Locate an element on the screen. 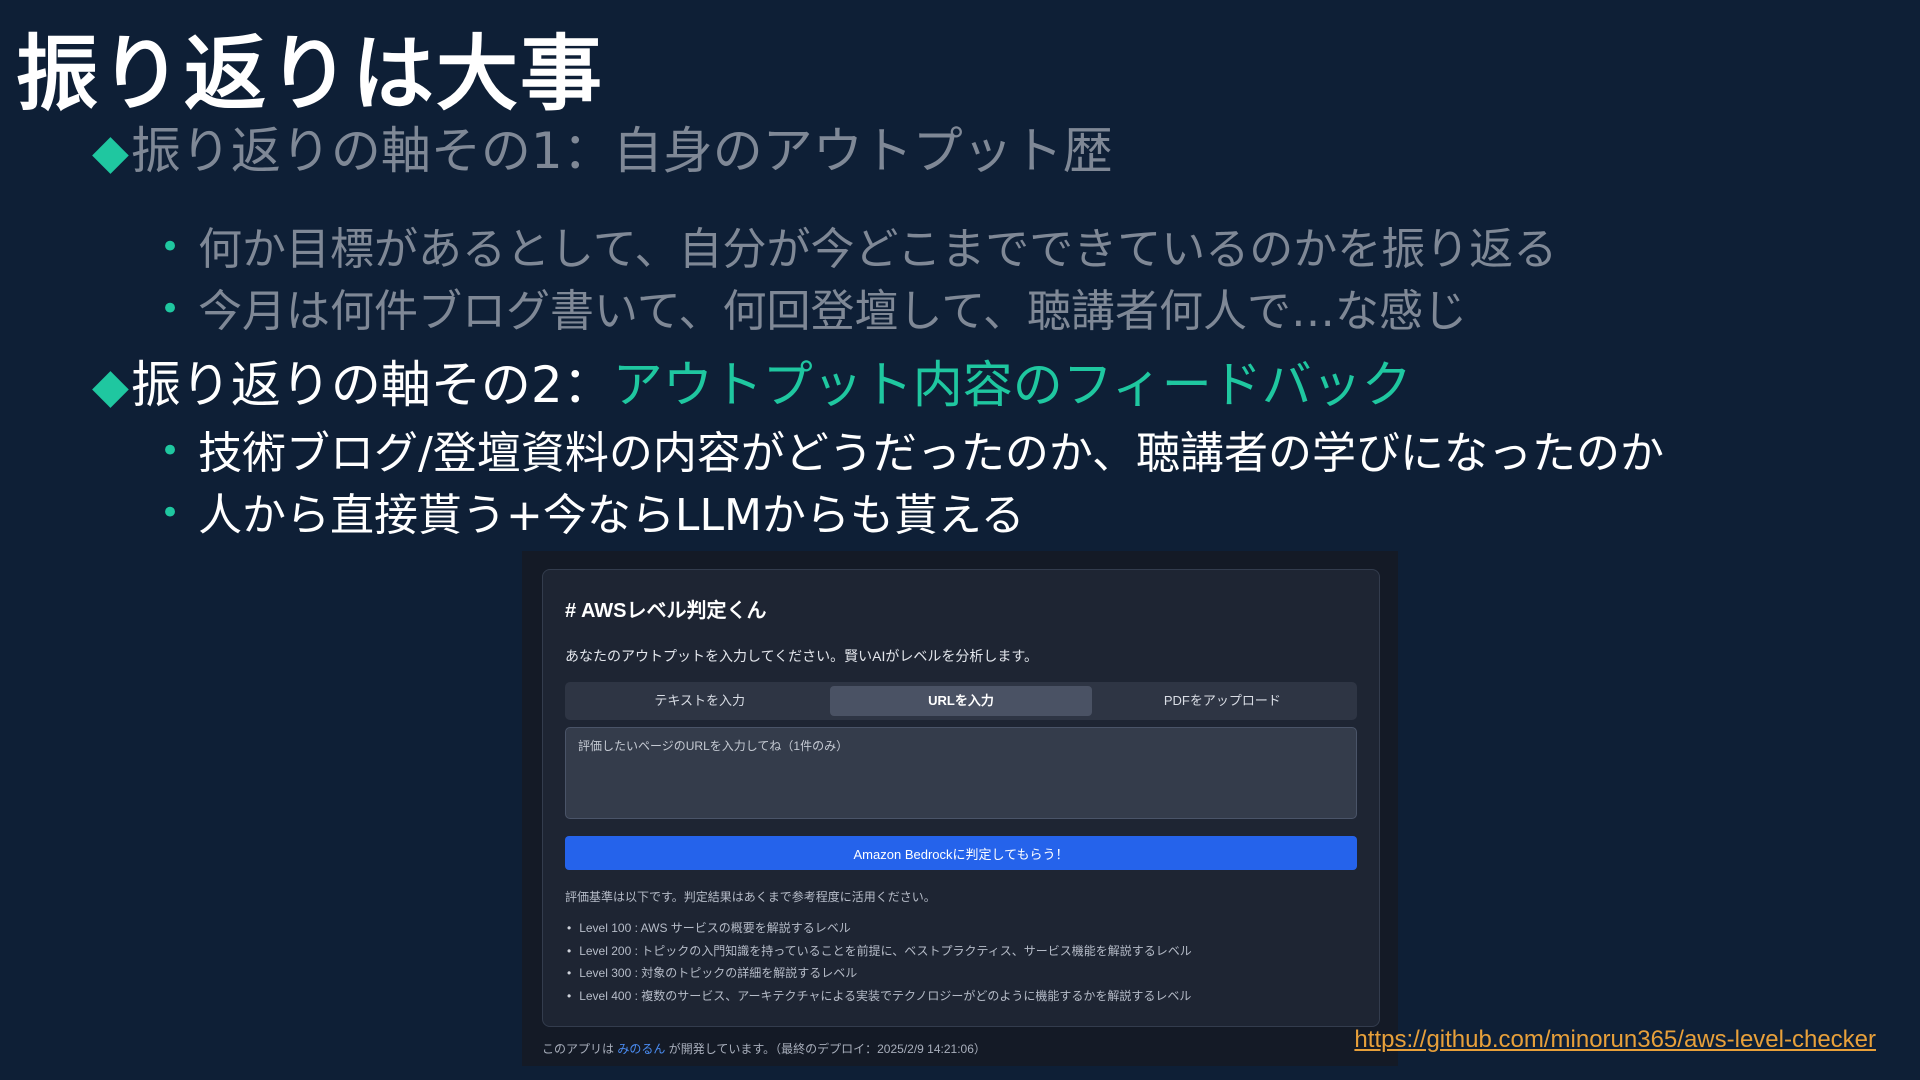 This screenshot has width=1920, height=1080. point-1-sub-1: • 何か目標があるとして、自分が今どこまでできているのかを振り返る is located at coordinates (859, 249).